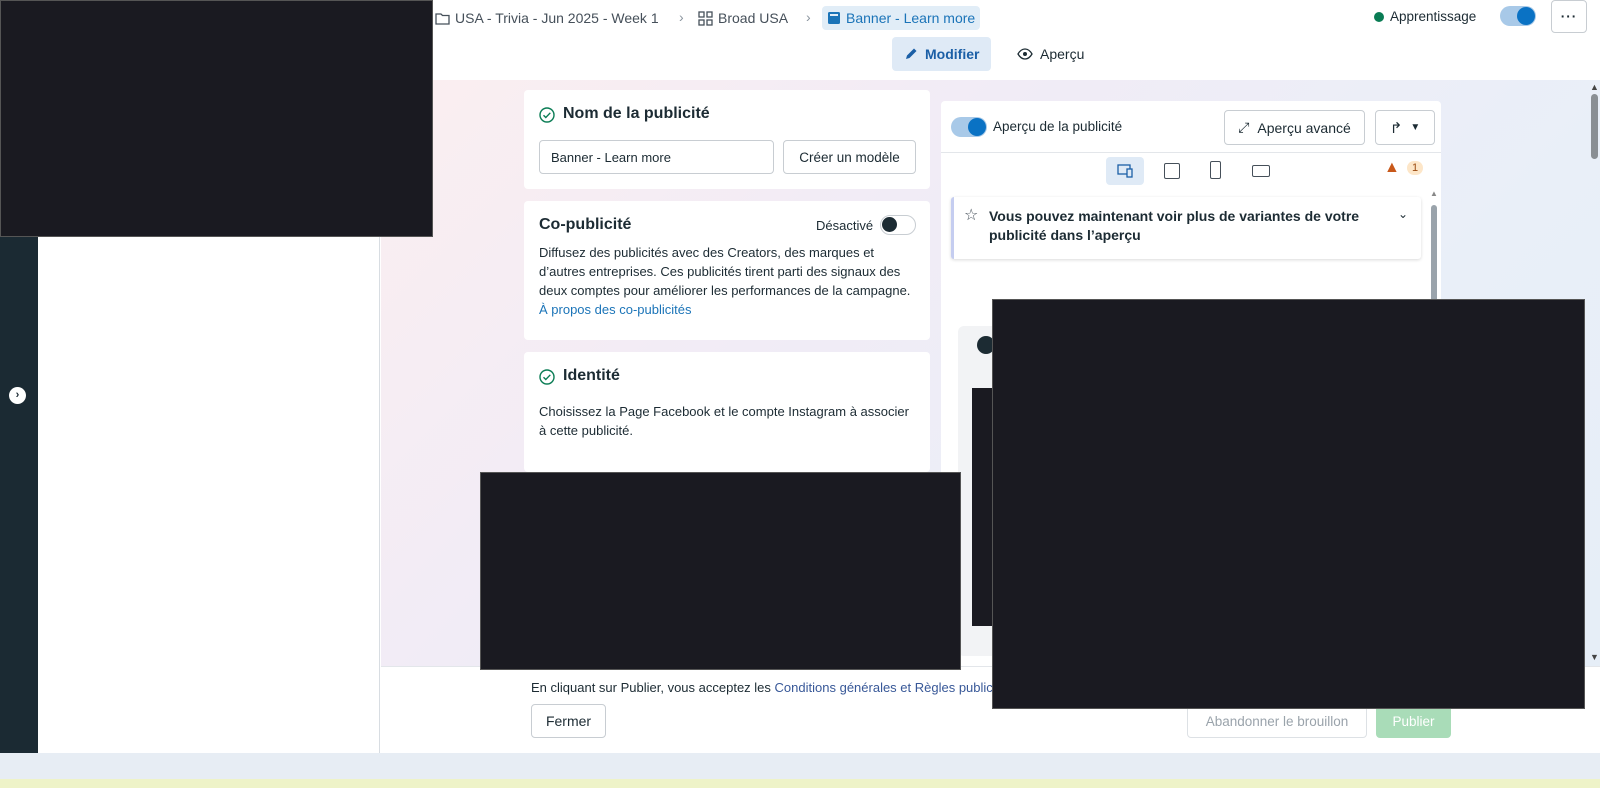 Image resolution: width=1600 pixels, height=788 pixels. Describe the element at coordinates (1244, 127) in the screenshot. I see `expand-icon: ⤢` at that location.